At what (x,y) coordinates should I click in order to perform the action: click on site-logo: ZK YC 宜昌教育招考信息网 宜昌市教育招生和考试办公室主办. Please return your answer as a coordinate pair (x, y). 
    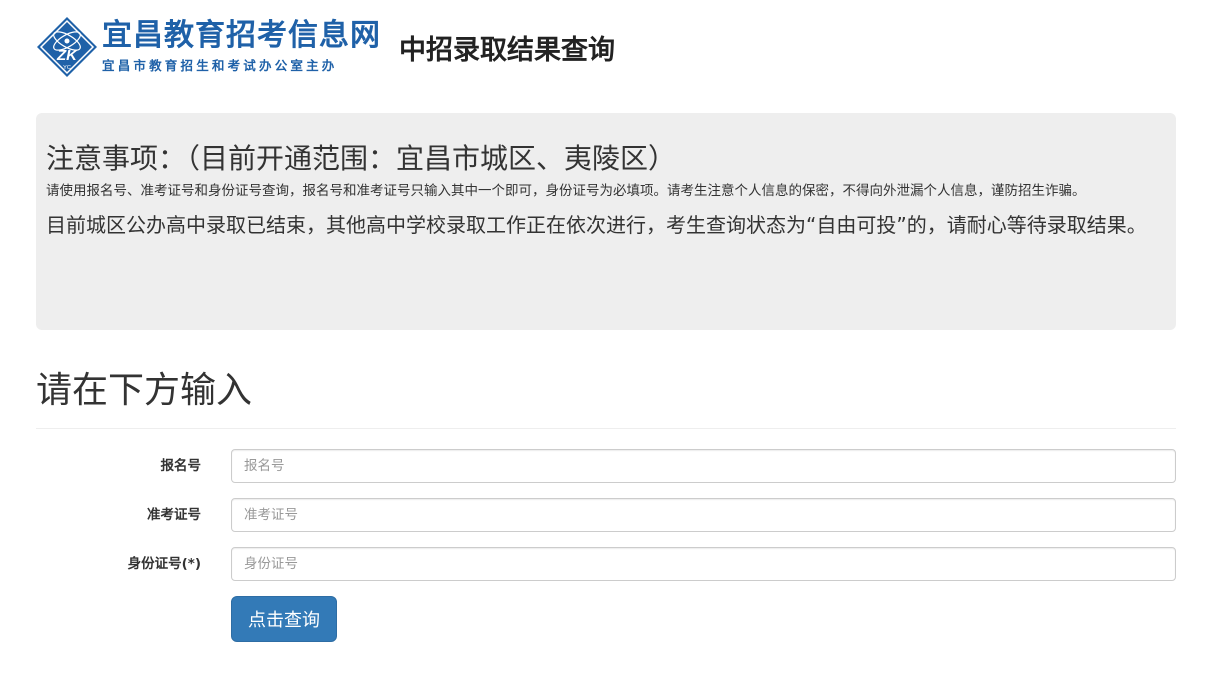
    Looking at the image, I should click on (208, 47).